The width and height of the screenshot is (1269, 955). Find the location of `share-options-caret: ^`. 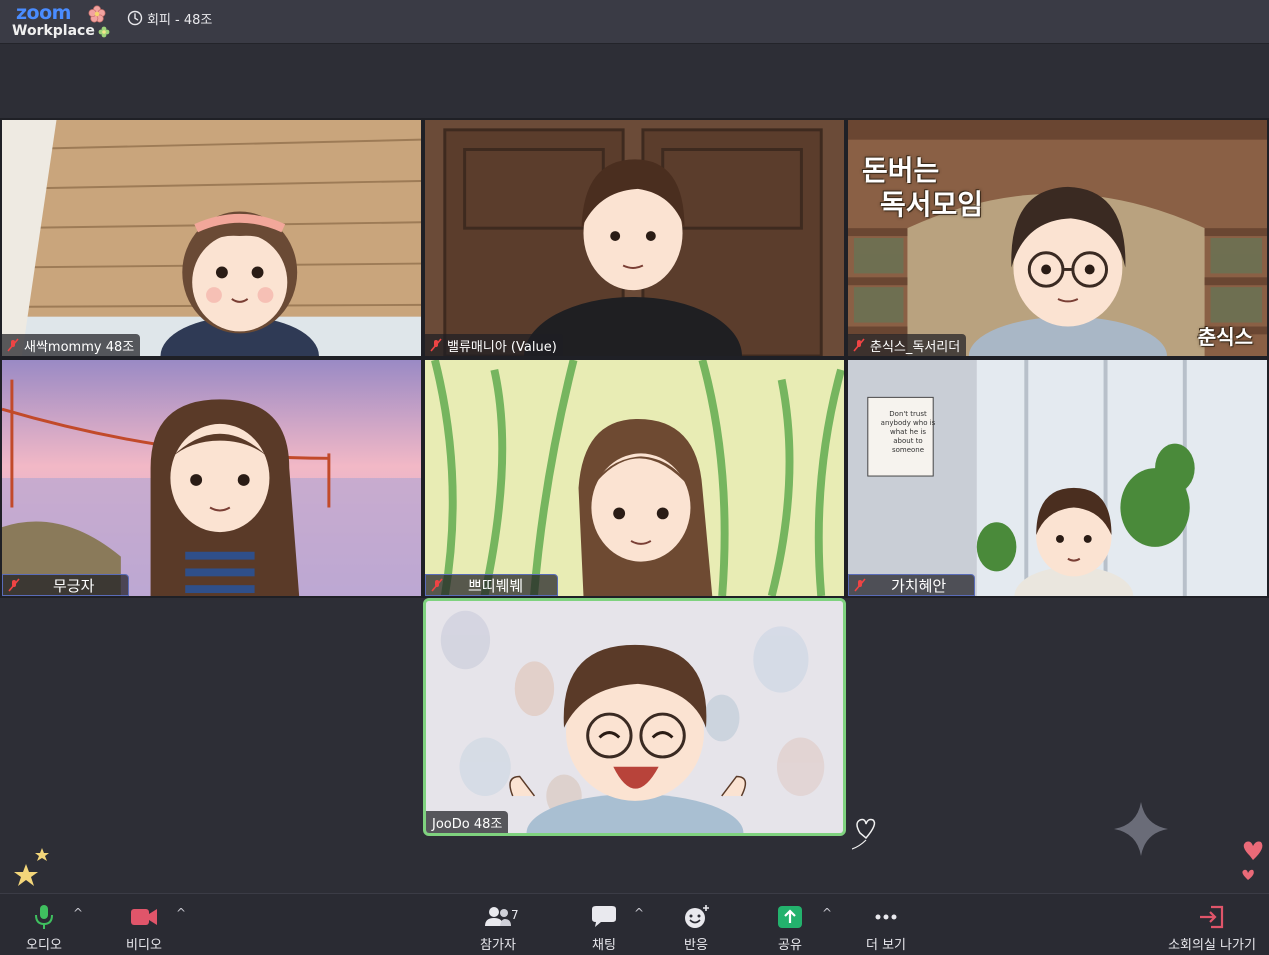

share-options-caret: ^ is located at coordinates (829, 913).